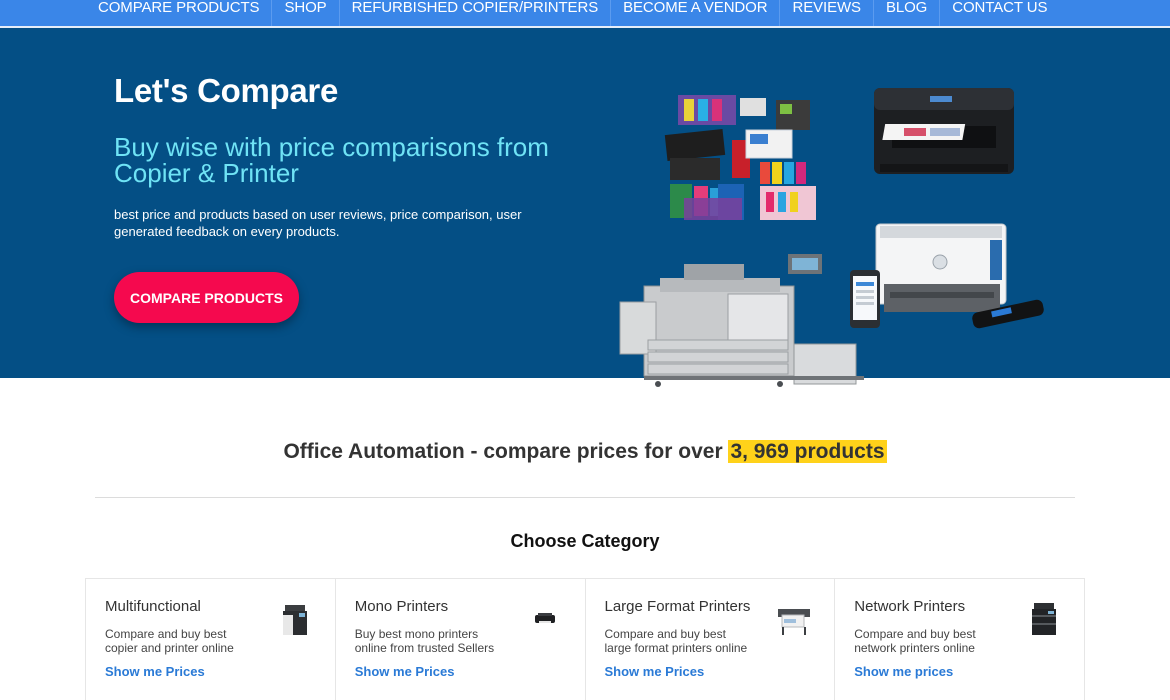  I want to click on multifunction-copier-icon, so click(294, 620).